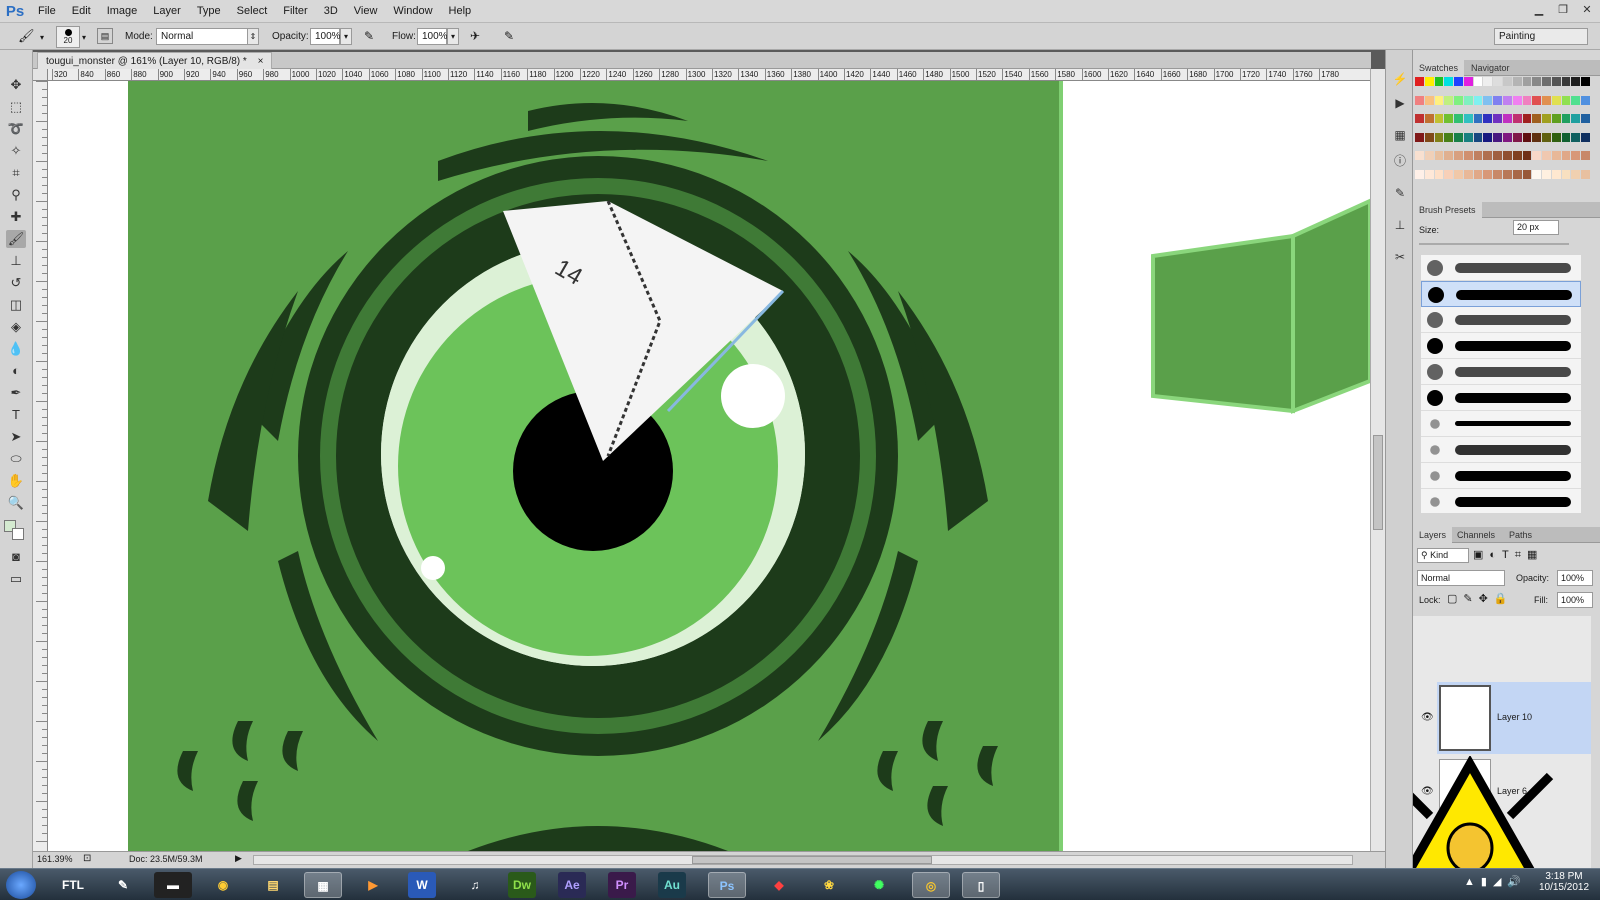 Image resolution: width=1600 pixels, height=900 pixels. I want to click on scroll-thumb, so click(1378, 482).